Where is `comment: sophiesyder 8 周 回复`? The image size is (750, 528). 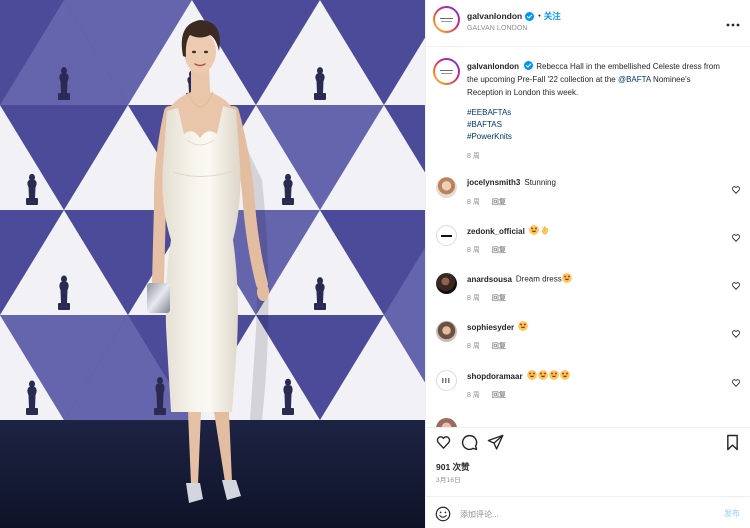
comment: sophiesyder 8 周 回复 is located at coordinates (588, 338).